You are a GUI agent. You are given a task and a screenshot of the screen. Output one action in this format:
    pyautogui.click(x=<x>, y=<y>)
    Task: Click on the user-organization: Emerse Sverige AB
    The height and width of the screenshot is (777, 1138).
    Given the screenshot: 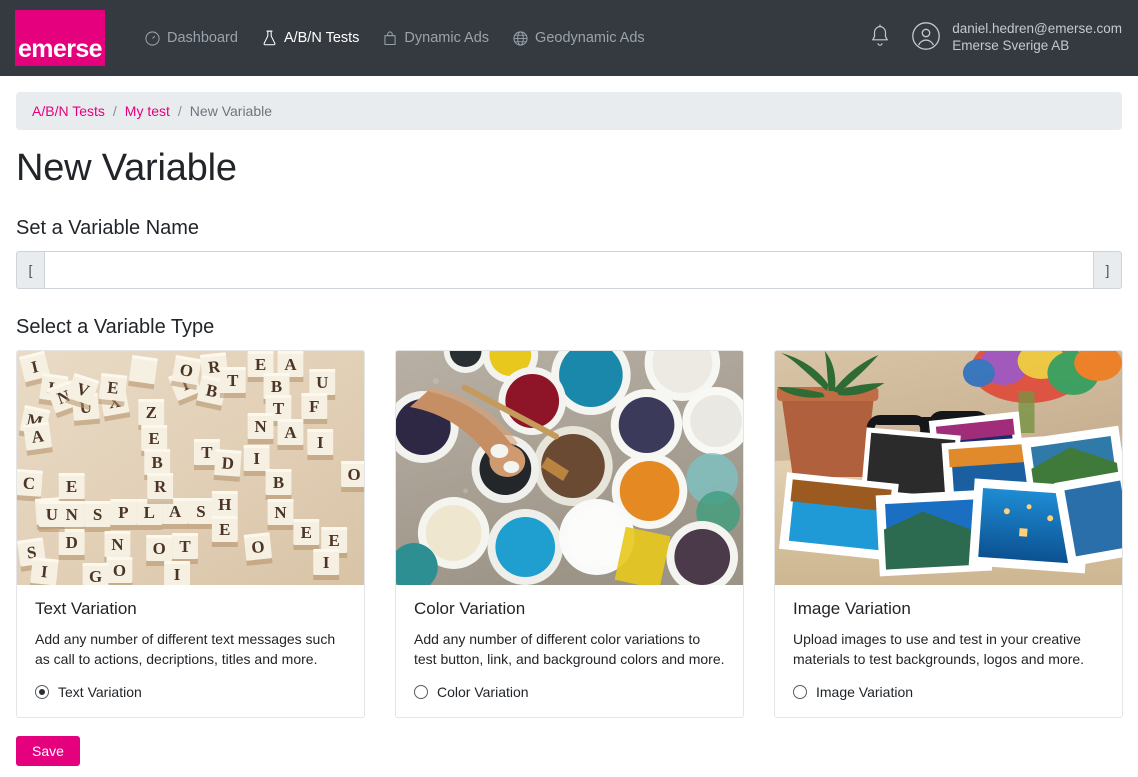 What is the action you would take?
    pyautogui.click(x=1011, y=45)
    